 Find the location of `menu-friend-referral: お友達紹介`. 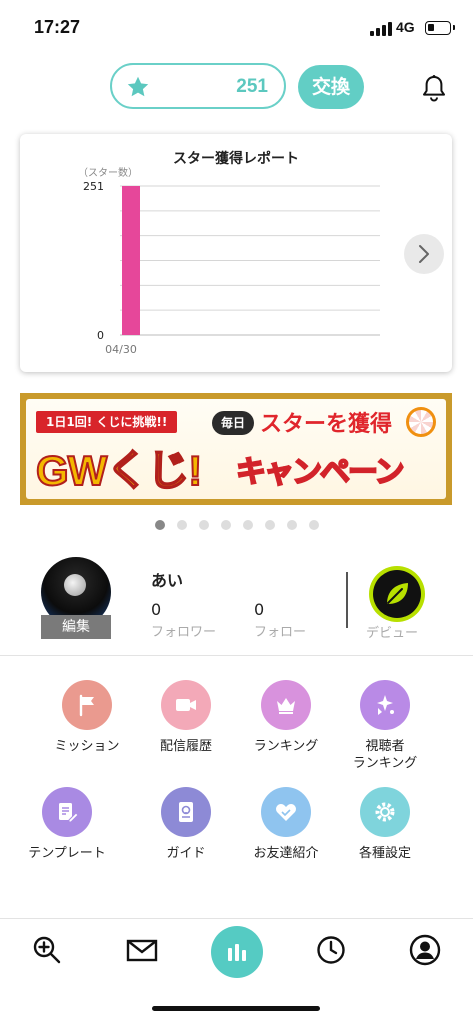

menu-friend-referral: お友達紹介 is located at coordinates (286, 824).